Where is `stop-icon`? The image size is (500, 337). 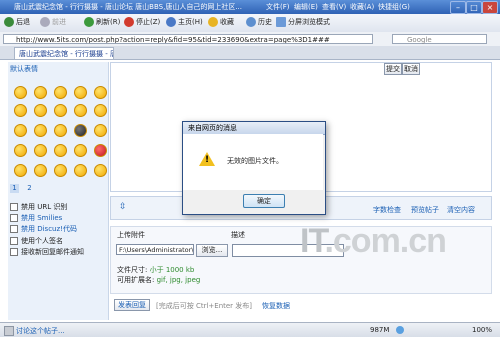
stop-icon is located at coordinates (129, 22).